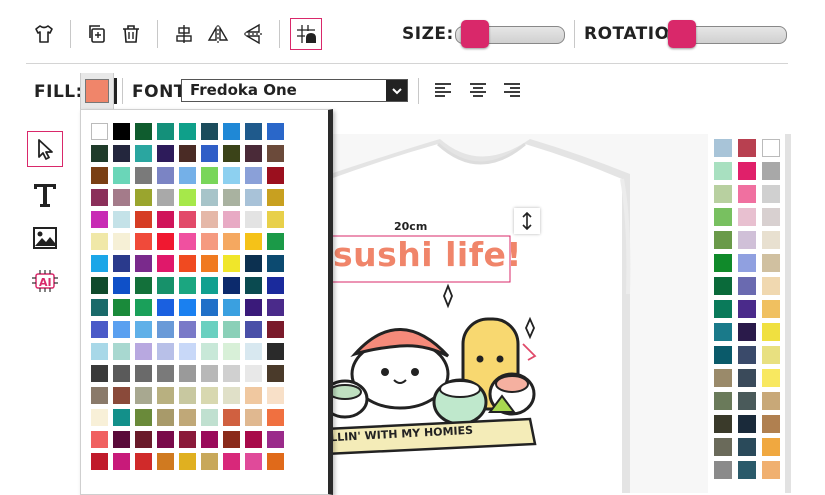 This screenshot has width=825, height=495. I want to click on fill-color-swatch, so click(97, 91).